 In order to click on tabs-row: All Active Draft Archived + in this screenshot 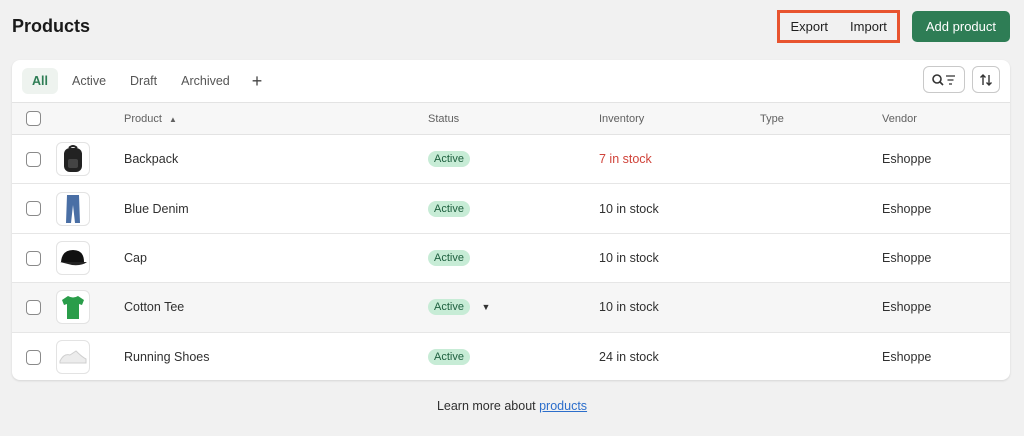, I will do `click(511, 81)`.